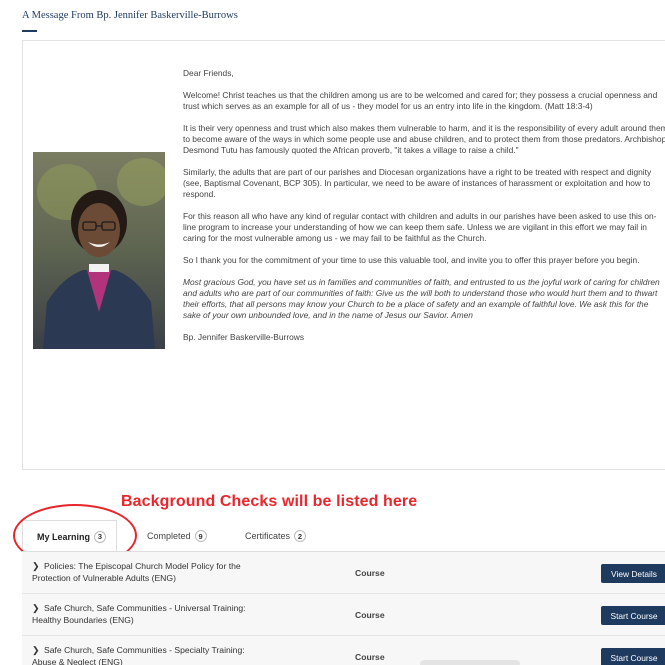  I want to click on tab-certificates: Certificates 2, so click(276, 536).